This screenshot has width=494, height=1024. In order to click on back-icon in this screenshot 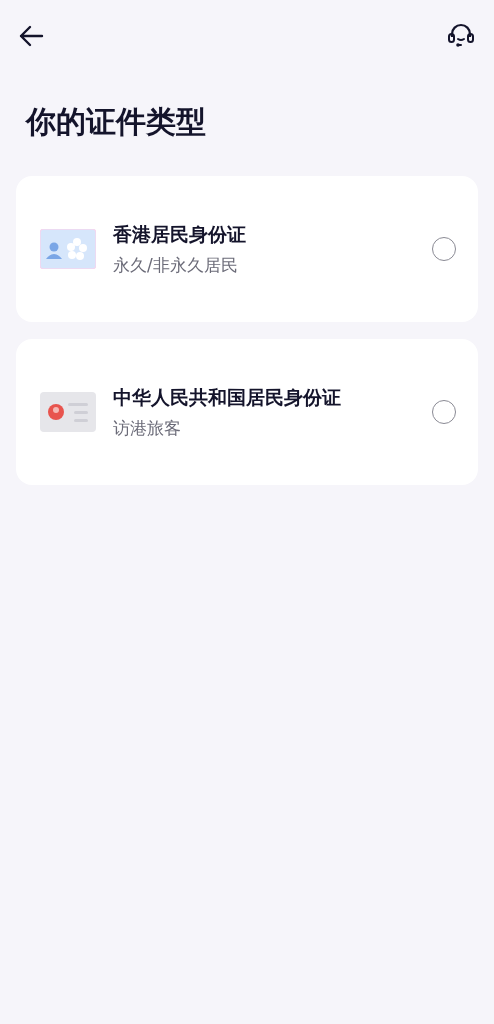, I will do `click(31, 36)`.